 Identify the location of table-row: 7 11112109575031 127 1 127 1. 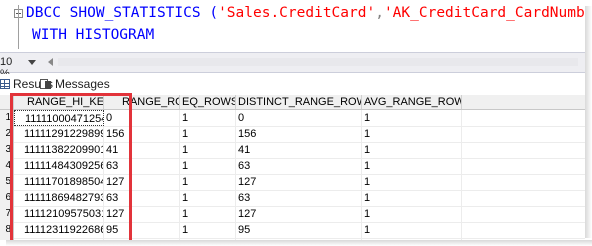
(292, 214).